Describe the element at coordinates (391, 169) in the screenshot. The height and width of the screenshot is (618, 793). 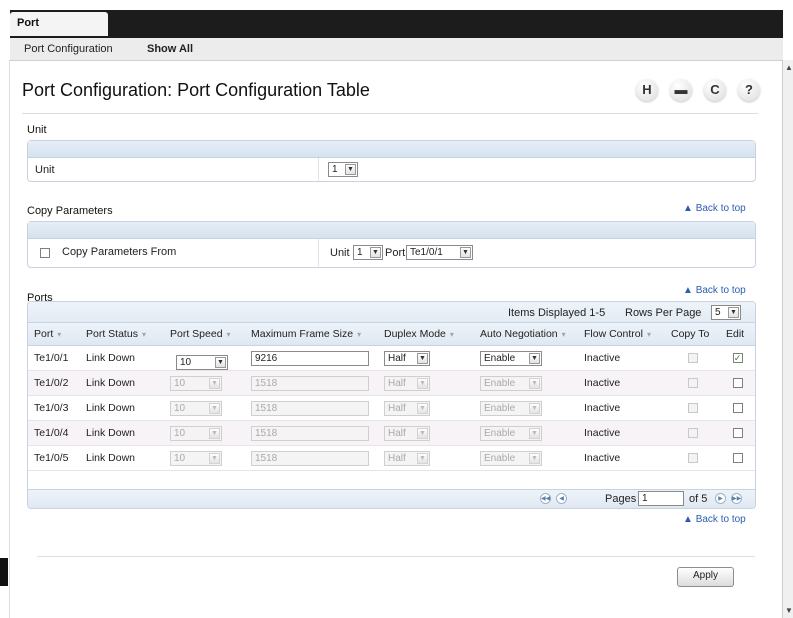
I see `unit-row: Unit 1 ▼` at that location.